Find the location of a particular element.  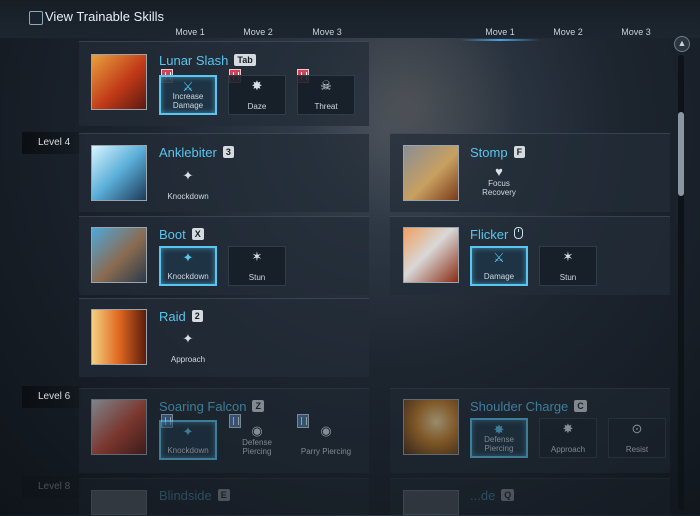

raid-icon is located at coordinates (119, 337).